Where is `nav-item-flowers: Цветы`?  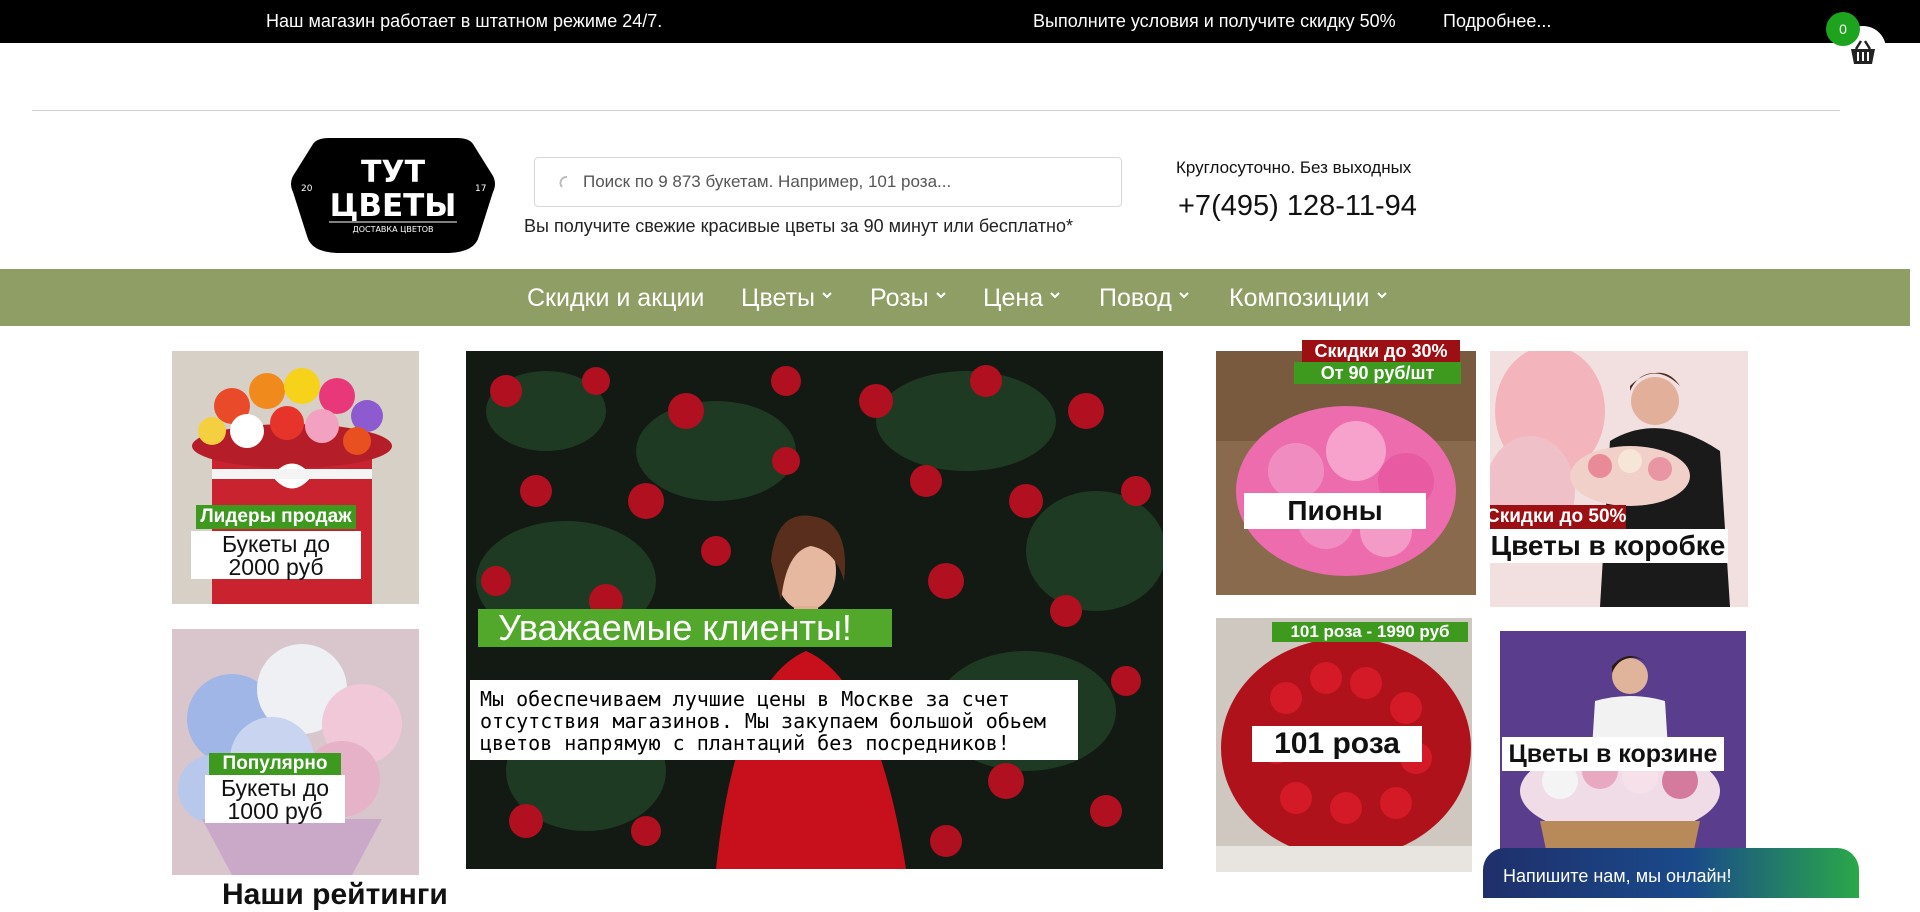 nav-item-flowers: Цветы is located at coordinates (787, 298).